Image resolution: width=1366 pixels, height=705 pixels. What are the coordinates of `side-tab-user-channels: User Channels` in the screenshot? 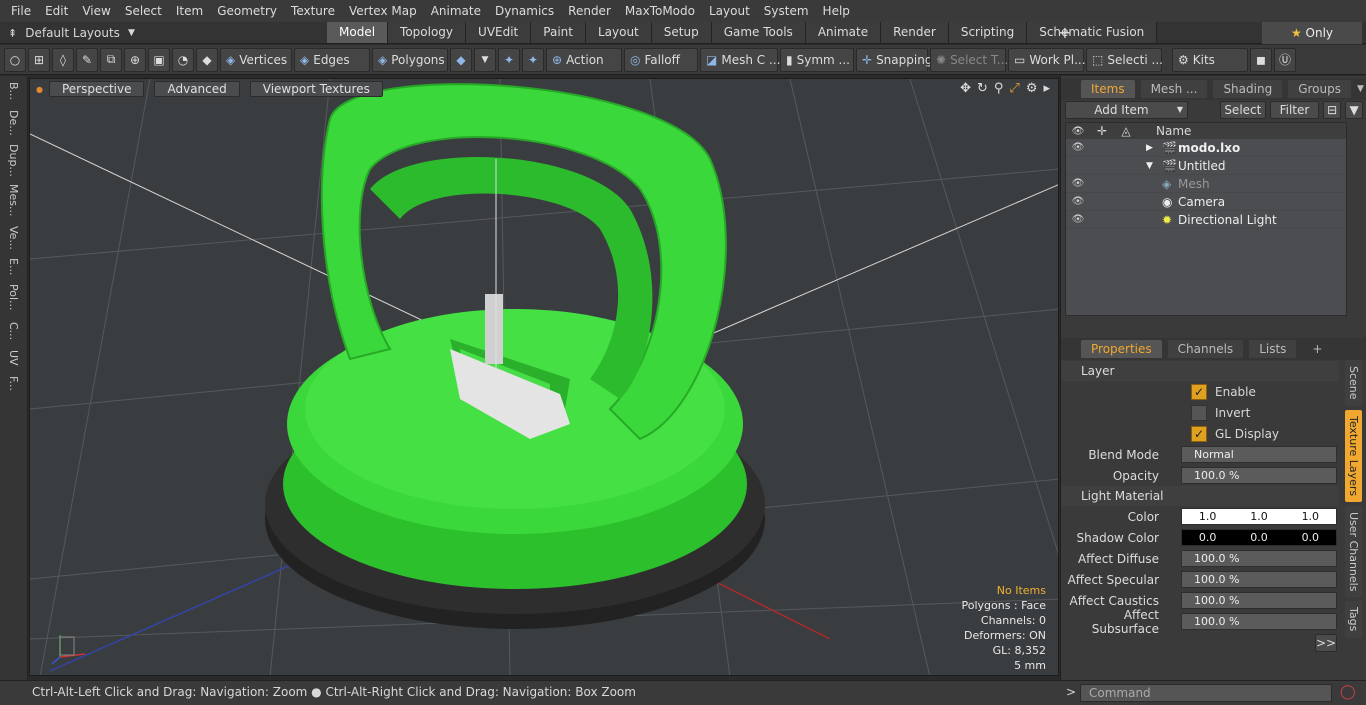 It's located at (1353, 551).